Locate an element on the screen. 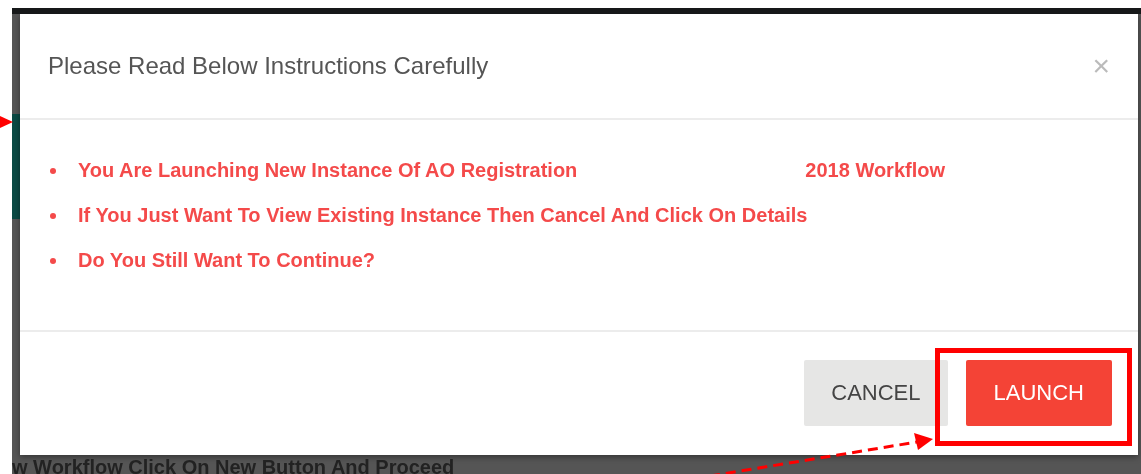  launch-button: LAUNCH is located at coordinates (1038, 393).